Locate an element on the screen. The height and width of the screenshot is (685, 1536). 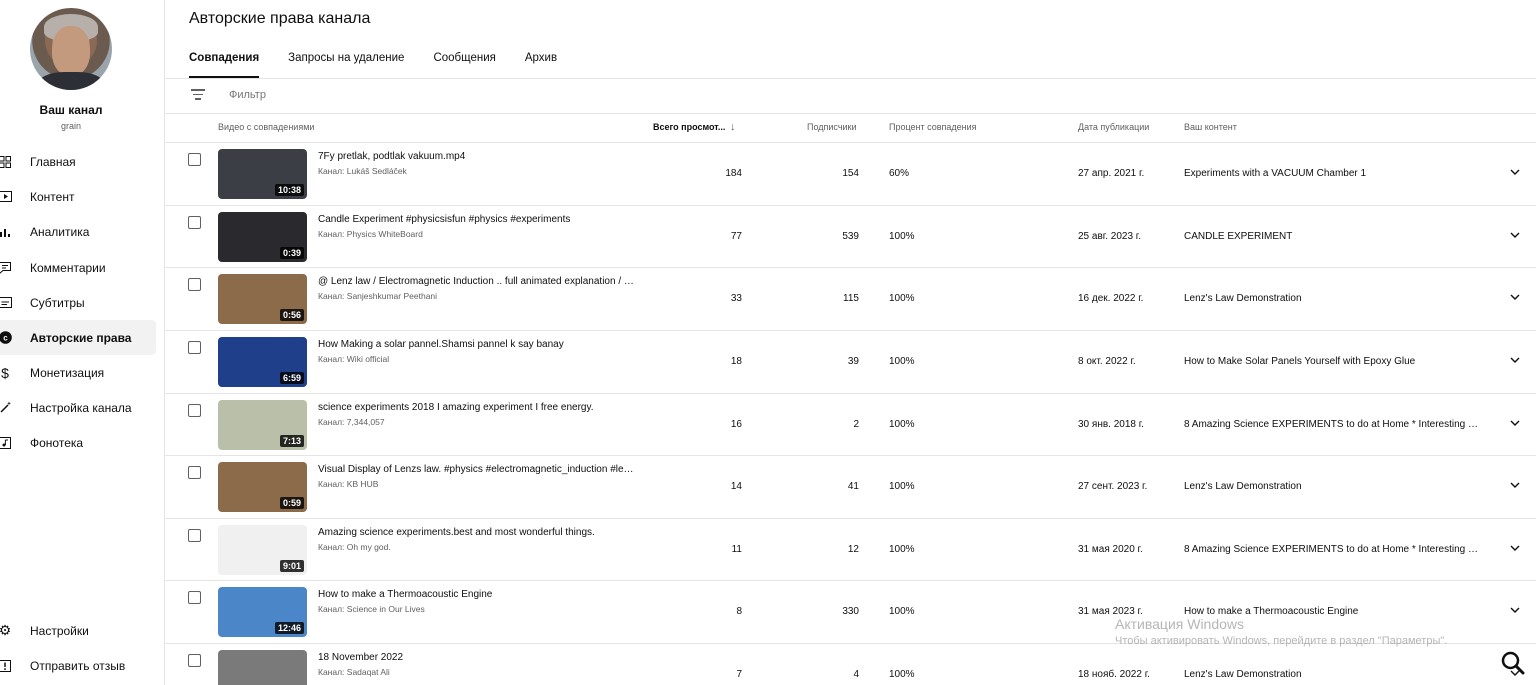
subscribers-count: 2 is located at coordinates (856, 424).